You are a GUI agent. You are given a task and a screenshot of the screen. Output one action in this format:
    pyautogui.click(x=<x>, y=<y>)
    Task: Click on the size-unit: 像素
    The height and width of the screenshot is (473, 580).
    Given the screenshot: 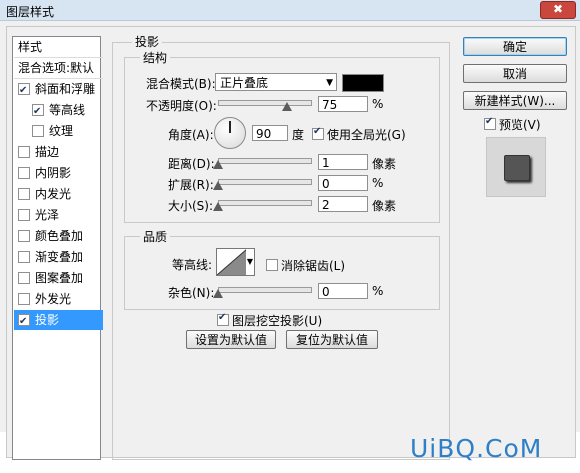 What is the action you would take?
    pyautogui.click(x=384, y=206)
    